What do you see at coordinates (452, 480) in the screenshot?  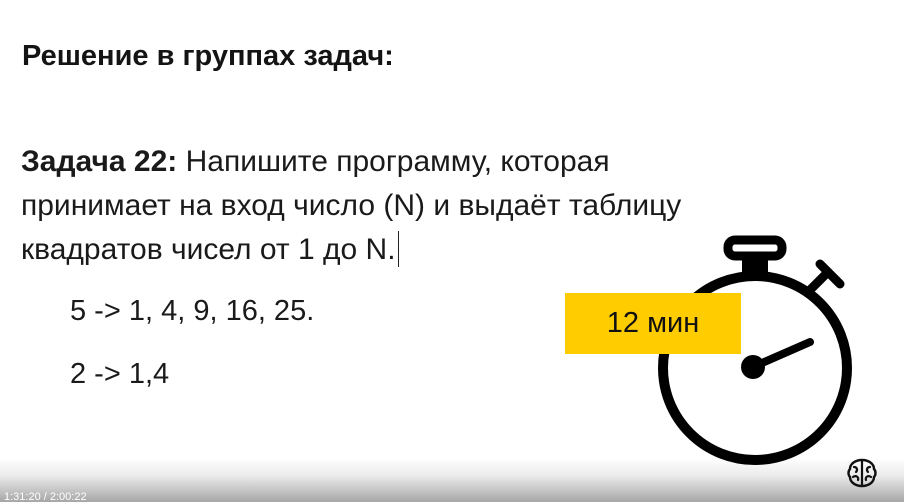 I see `video-controls-overlay` at bounding box center [452, 480].